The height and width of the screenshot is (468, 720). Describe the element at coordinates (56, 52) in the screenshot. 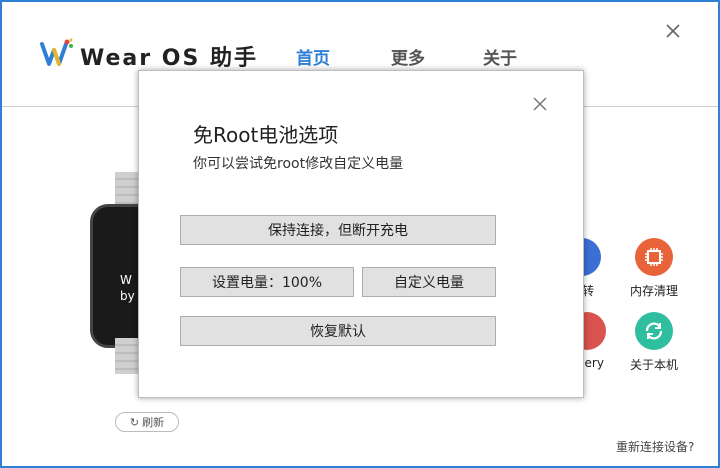

I see `wear-os-logo-icon` at that location.